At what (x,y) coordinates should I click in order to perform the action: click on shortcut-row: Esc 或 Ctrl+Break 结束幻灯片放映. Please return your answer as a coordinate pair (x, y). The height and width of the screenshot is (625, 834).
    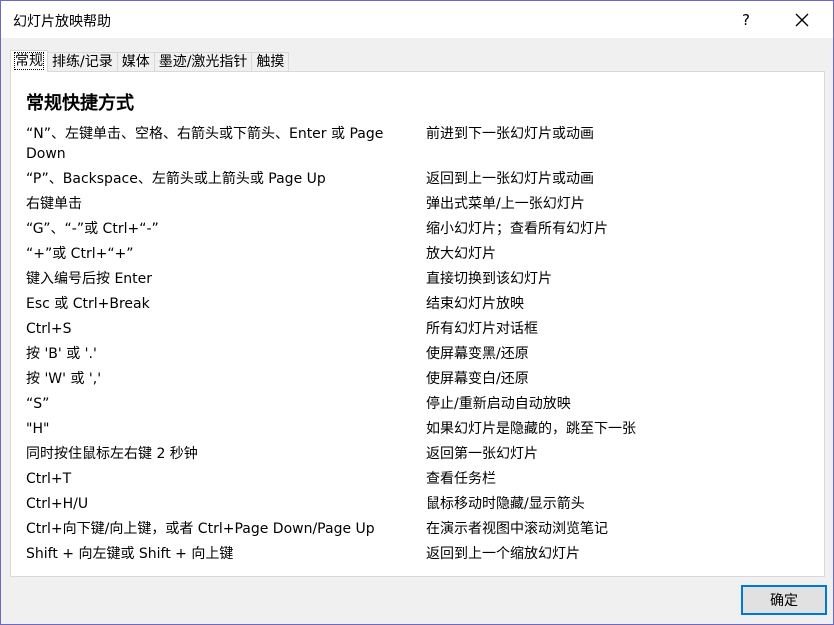
    Looking at the image, I should click on (421, 304).